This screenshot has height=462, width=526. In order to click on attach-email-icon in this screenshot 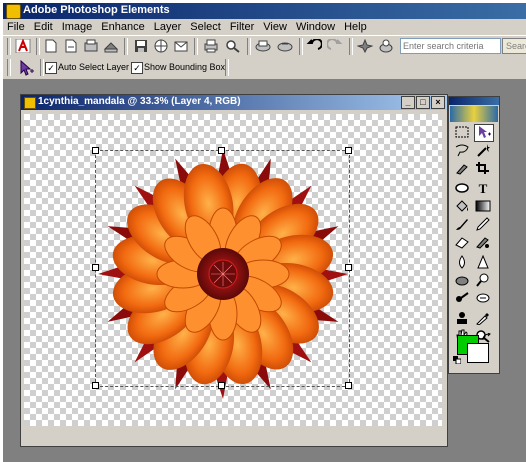, I will do `click(181, 46)`.